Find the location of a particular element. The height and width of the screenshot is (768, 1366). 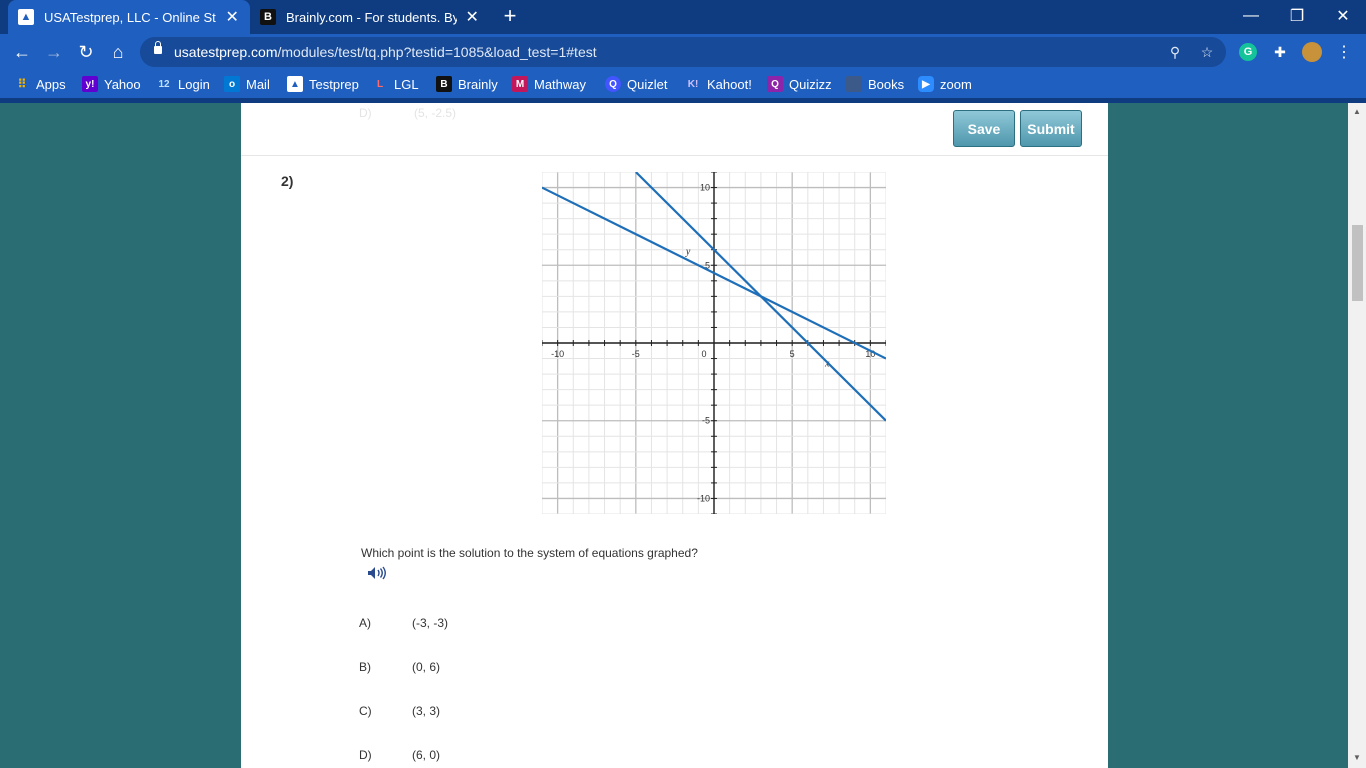

question-number: 2) is located at coordinates (287, 181).